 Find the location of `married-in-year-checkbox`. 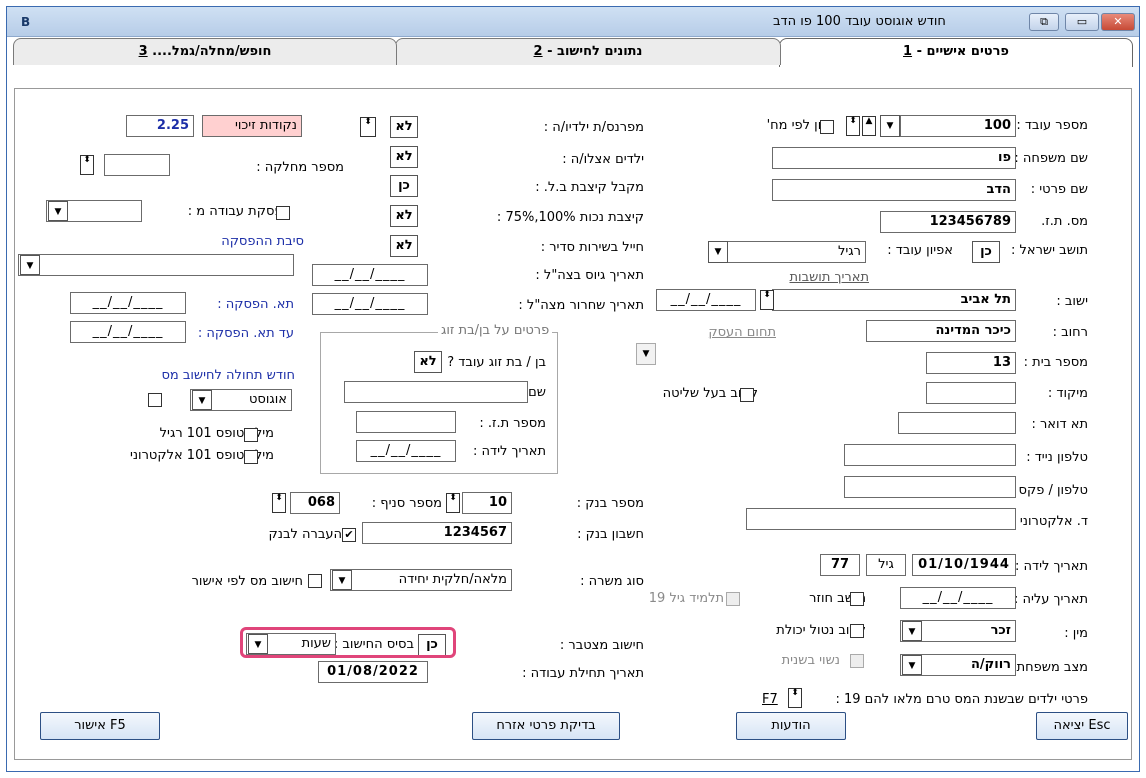

married-in-year-checkbox is located at coordinates (857, 661).